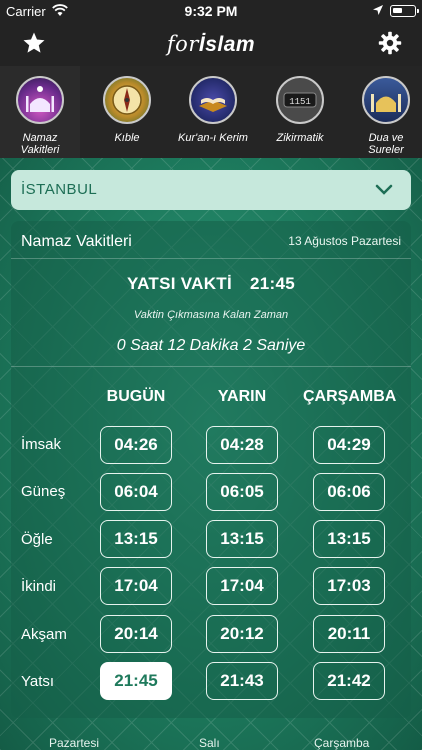 This screenshot has width=422, height=750. I want to click on compass-icon, so click(127, 100).